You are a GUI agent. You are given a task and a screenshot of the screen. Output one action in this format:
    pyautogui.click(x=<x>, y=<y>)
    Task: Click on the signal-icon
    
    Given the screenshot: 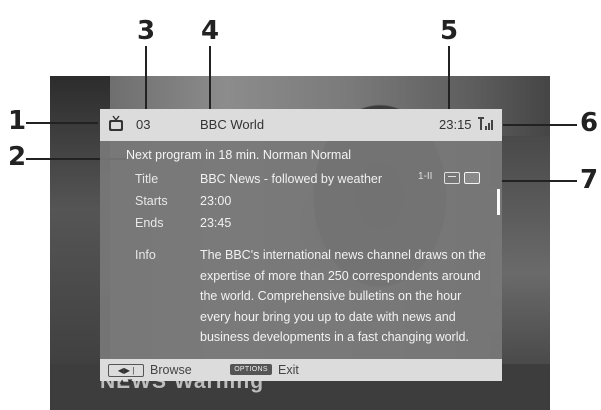 What is the action you would take?
    pyautogui.click(x=485, y=123)
    